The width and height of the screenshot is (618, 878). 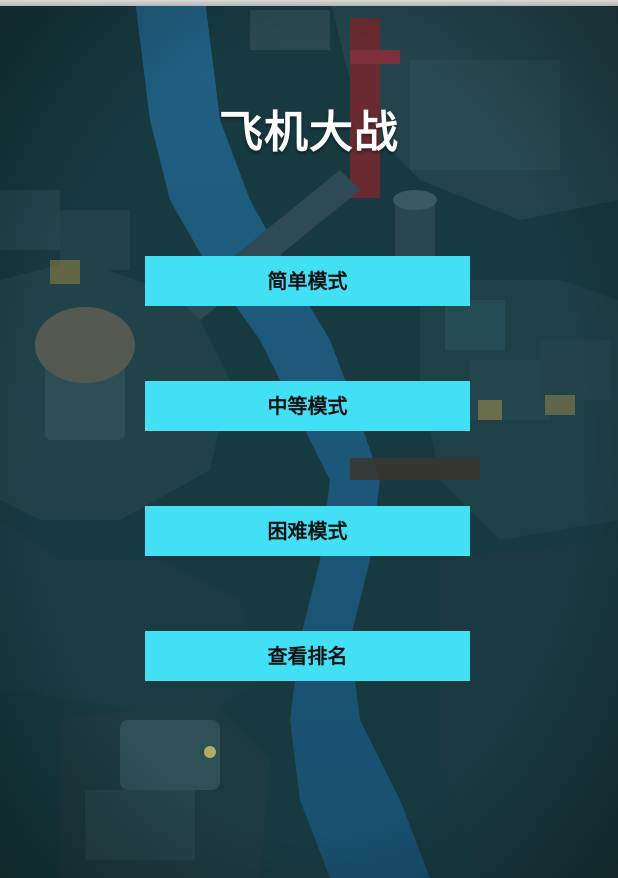 I want to click on medium-mode-button: 中等模式, so click(x=307, y=406).